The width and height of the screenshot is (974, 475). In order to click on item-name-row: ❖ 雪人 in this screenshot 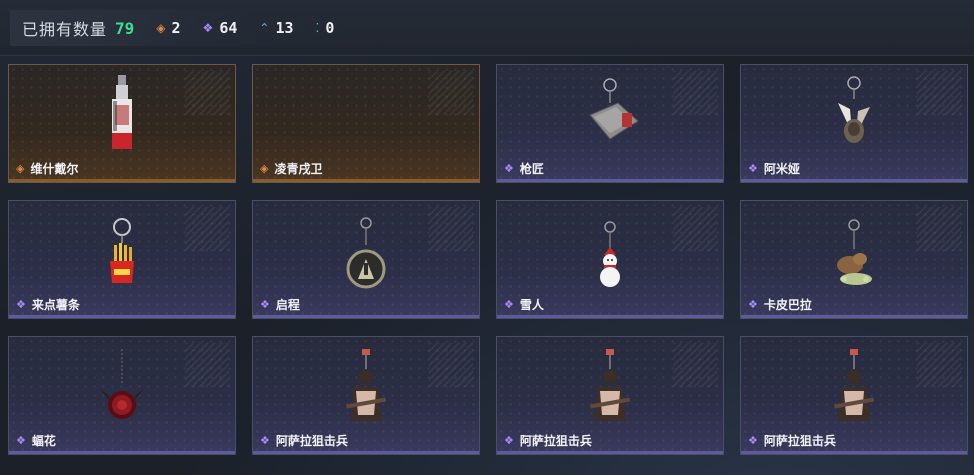, I will do `click(524, 304)`.